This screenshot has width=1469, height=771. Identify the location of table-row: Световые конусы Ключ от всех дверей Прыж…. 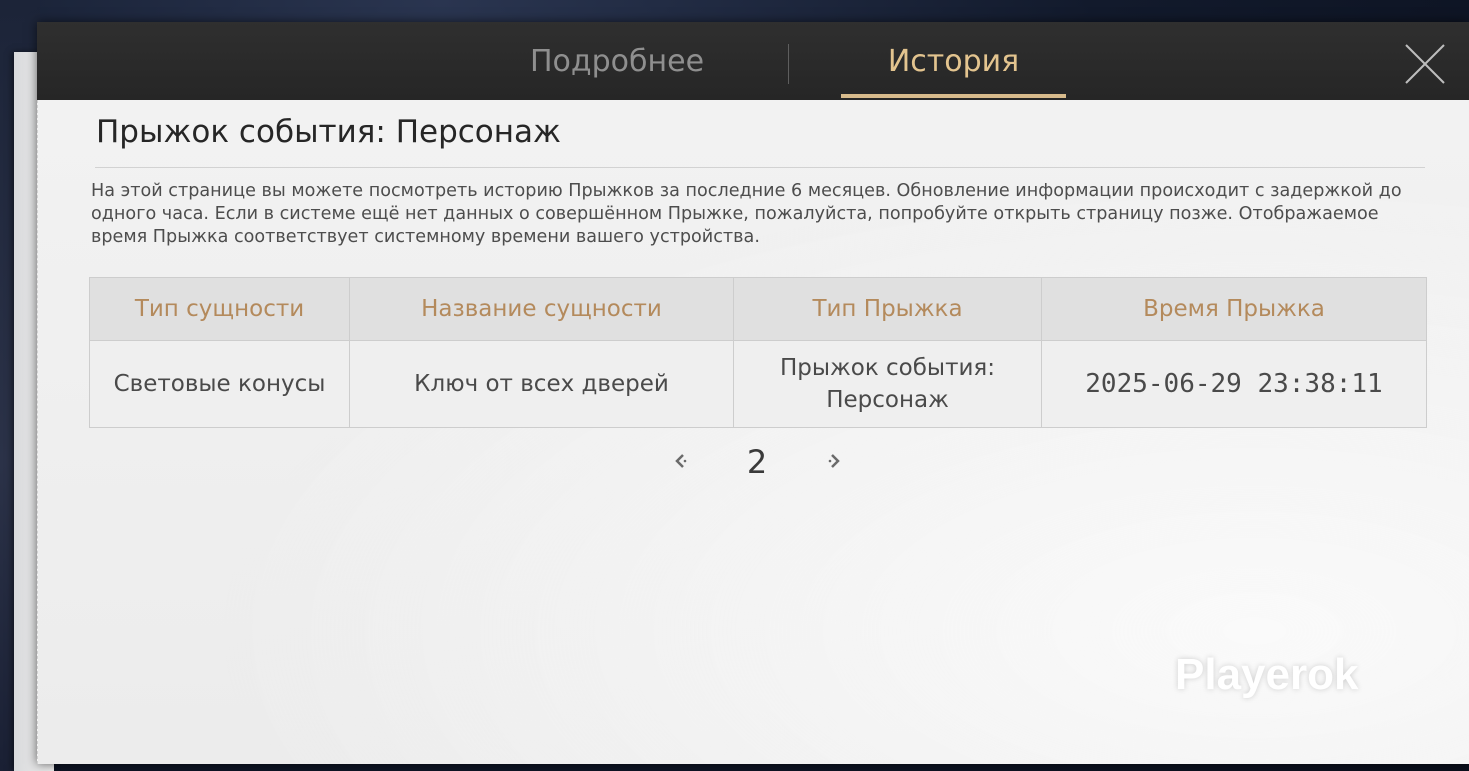
(758, 384).